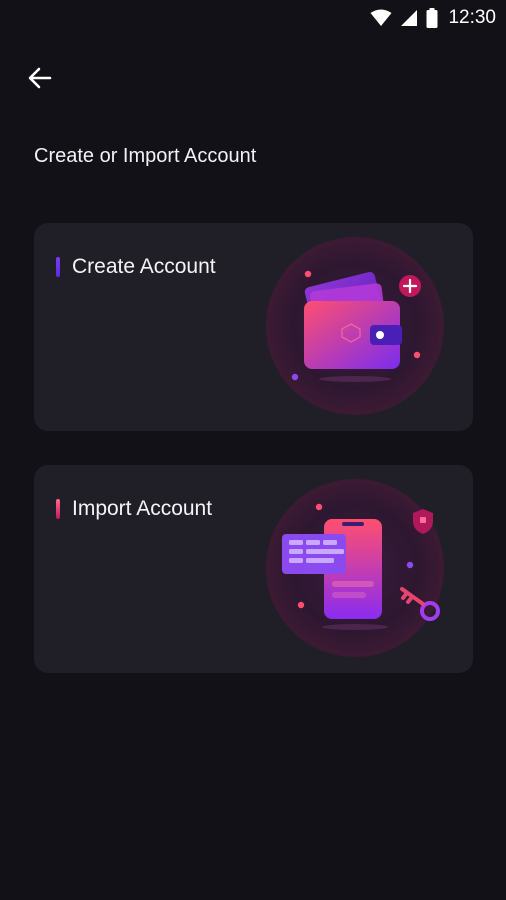  I want to click on import-account-label-row: Import Account, so click(134, 509).